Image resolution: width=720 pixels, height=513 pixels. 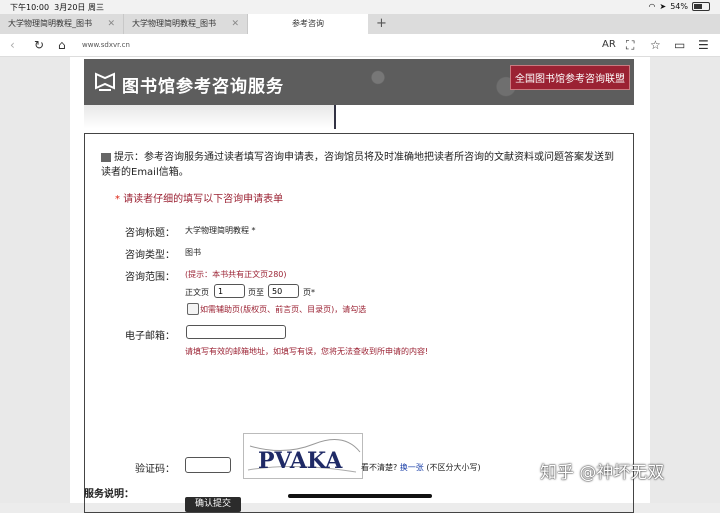 I want to click on page-end-label: 页*, so click(x=309, y=292).